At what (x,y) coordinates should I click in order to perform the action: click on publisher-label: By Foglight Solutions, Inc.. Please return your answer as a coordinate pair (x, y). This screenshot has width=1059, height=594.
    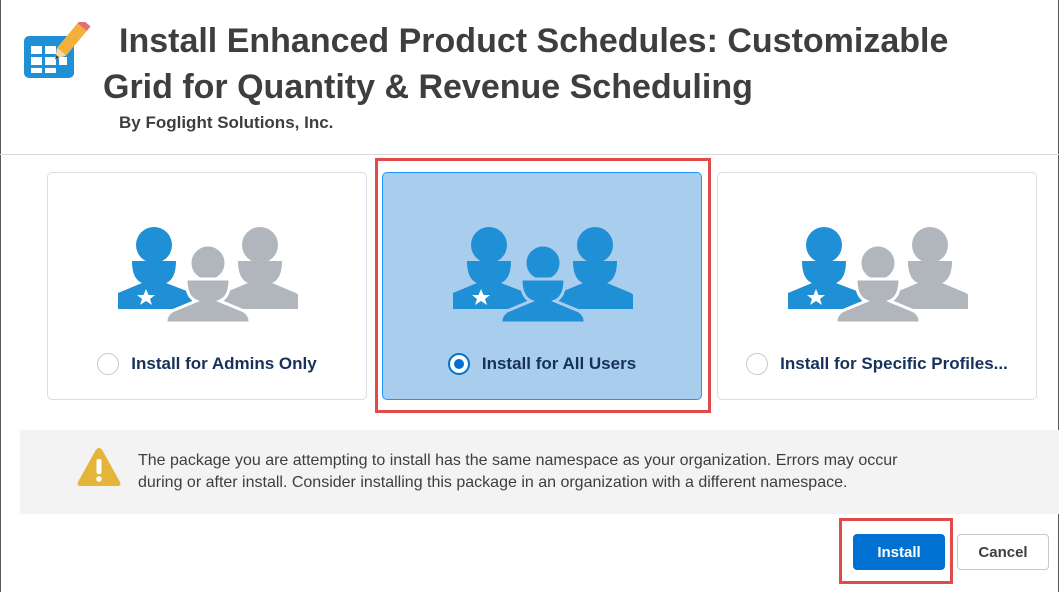
    Looking at the image, I should click on (226, 122).